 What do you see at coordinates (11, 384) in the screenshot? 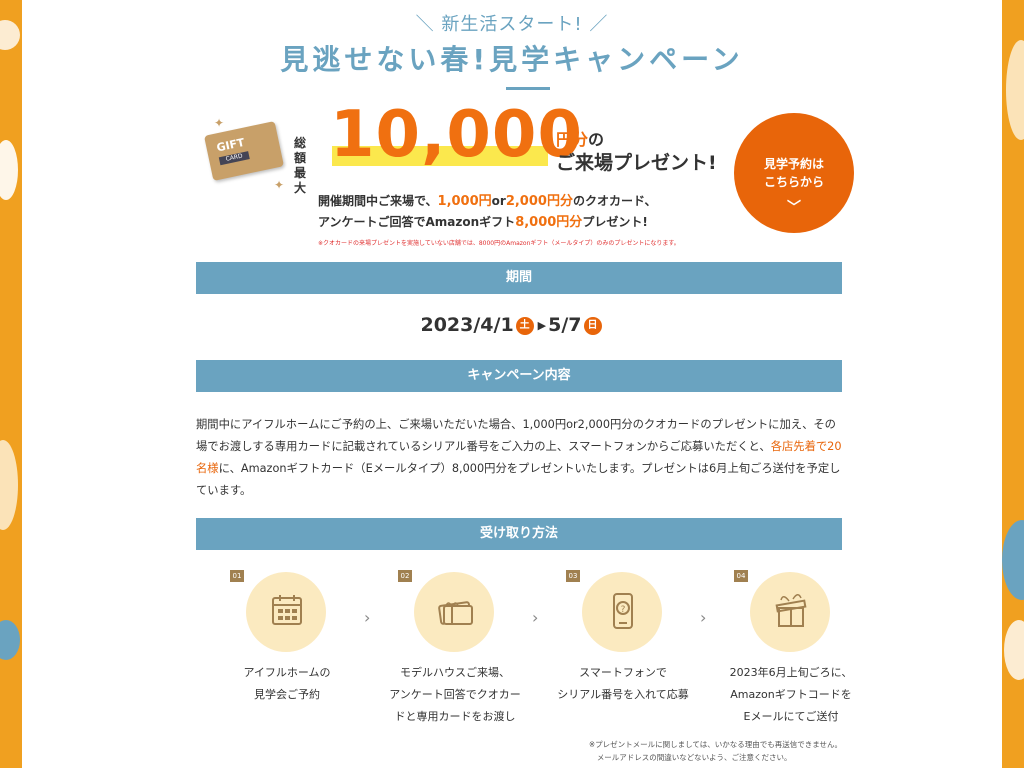
I see `left-decoration` at bounding box center [11, 384].